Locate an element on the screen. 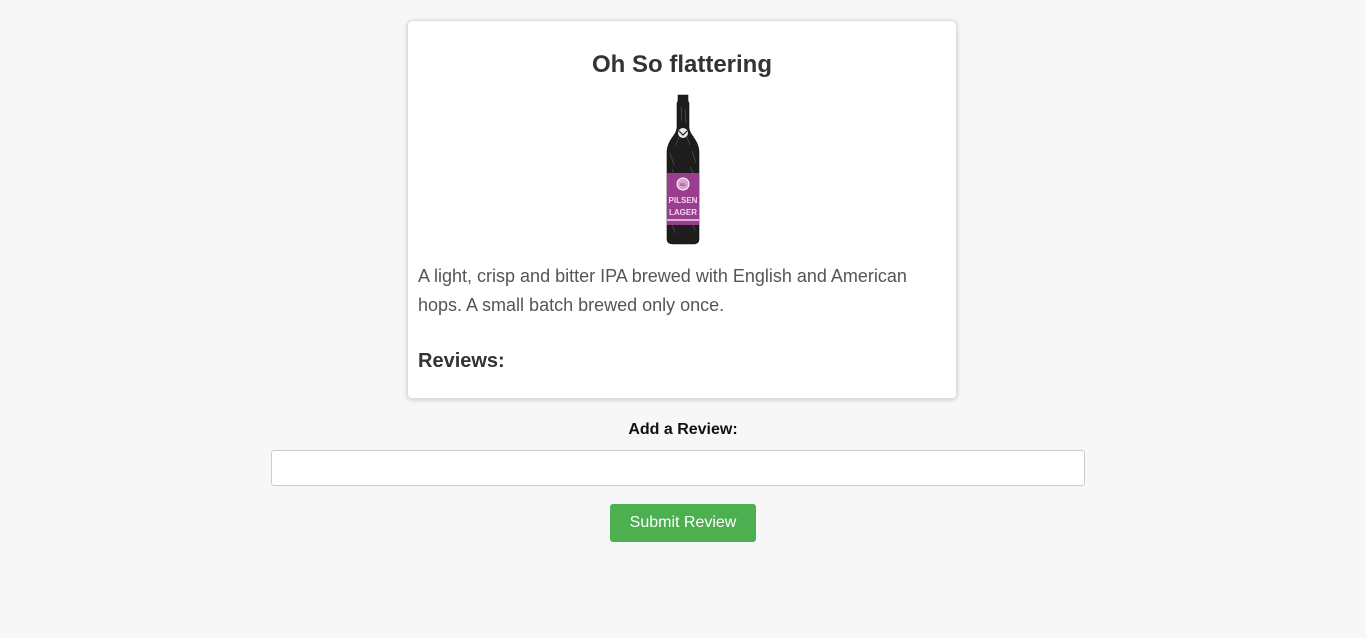  add-review-label: Add a Review: is located at coordinates (683, 429).